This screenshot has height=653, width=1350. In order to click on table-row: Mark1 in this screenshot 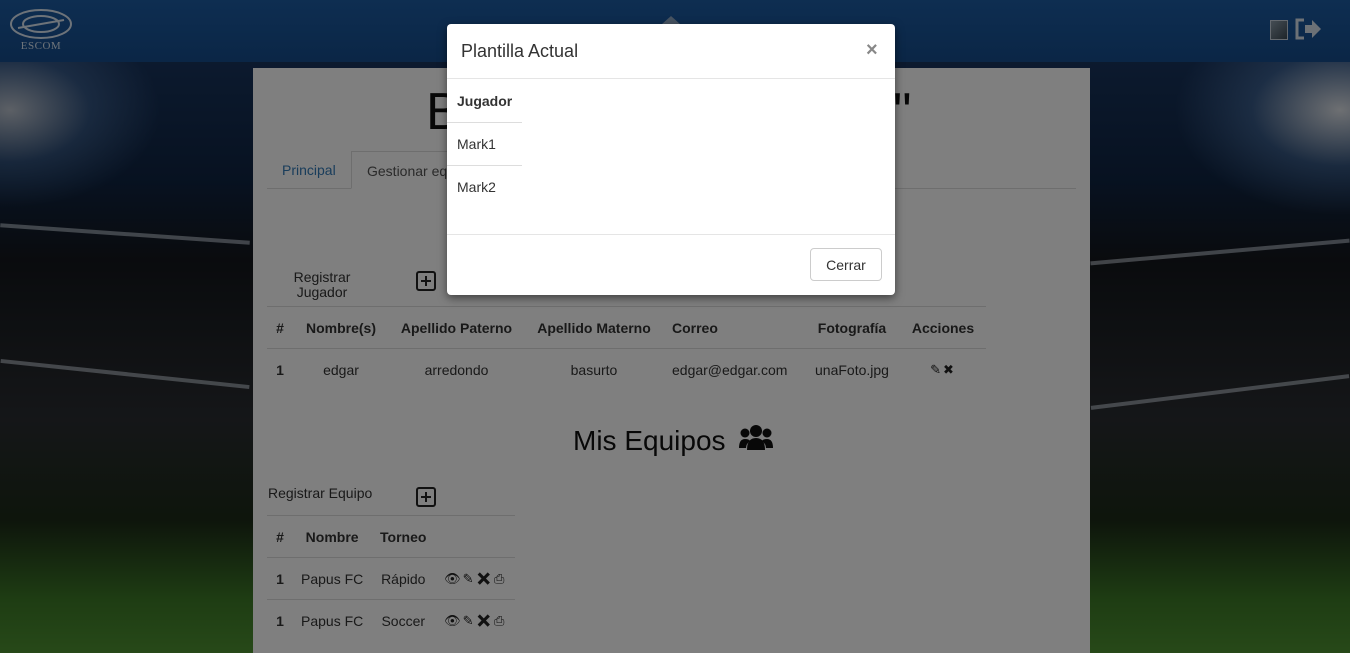, I will do `click(485, 144)`.